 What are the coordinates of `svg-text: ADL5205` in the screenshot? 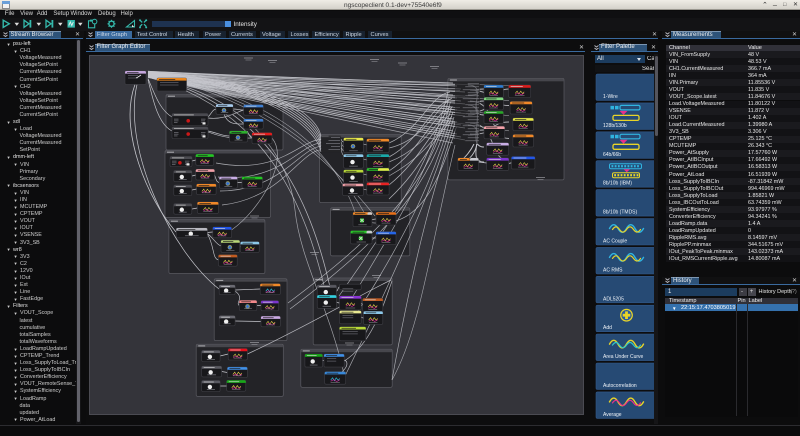 It's located at (613, 299).